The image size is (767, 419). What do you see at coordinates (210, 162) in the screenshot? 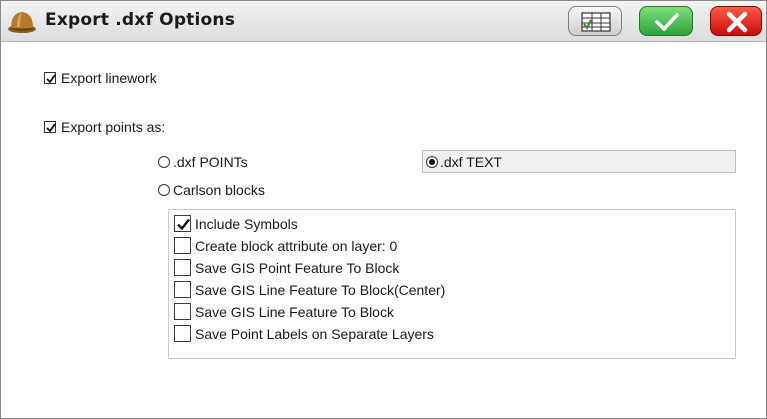
I see `dxf-points-label: .dxf POINTs` at bounding box center [210, 162].